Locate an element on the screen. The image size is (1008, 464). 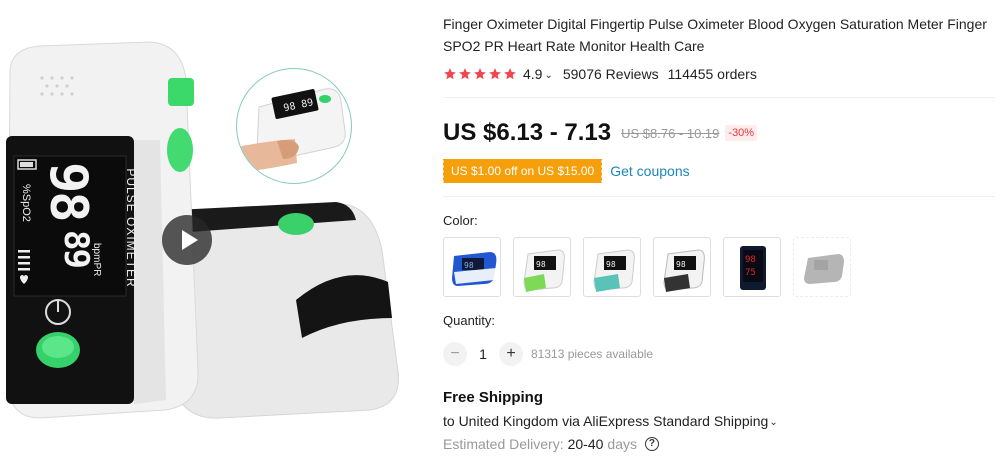
color-option-grey is located at coordinates (822, 267).